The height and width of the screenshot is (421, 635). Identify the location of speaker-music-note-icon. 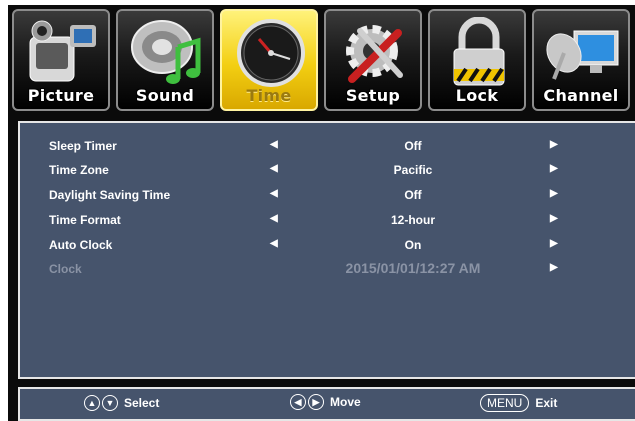
(166, 52).